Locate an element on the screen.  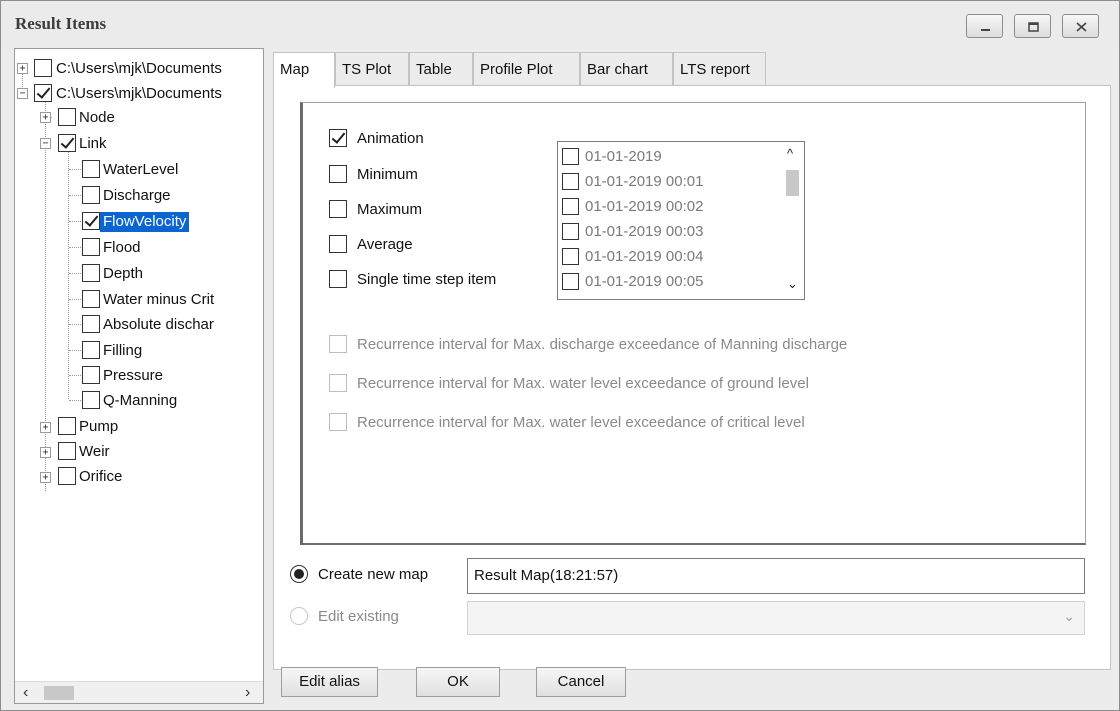
time-step-item: 01-01-2019 00:02 is located at coordinates (632, 206).